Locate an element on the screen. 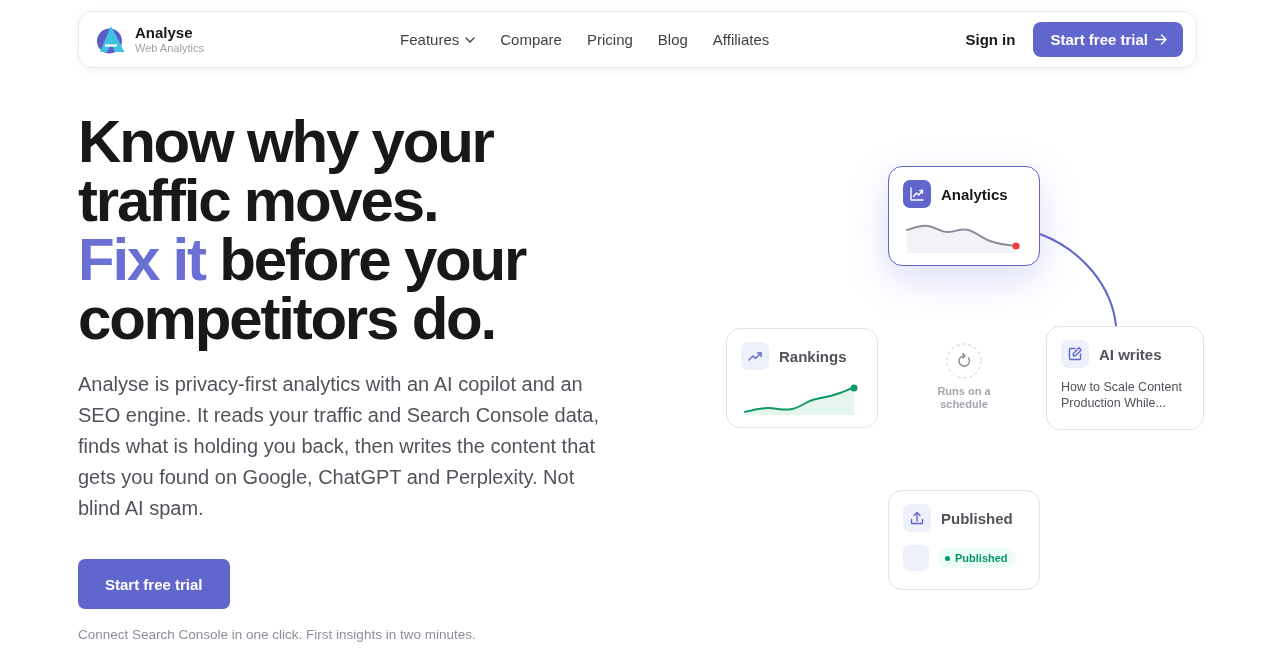 This screenshot has height=651, width=1276. line-chart-icon is located at coordinates (917, 194).